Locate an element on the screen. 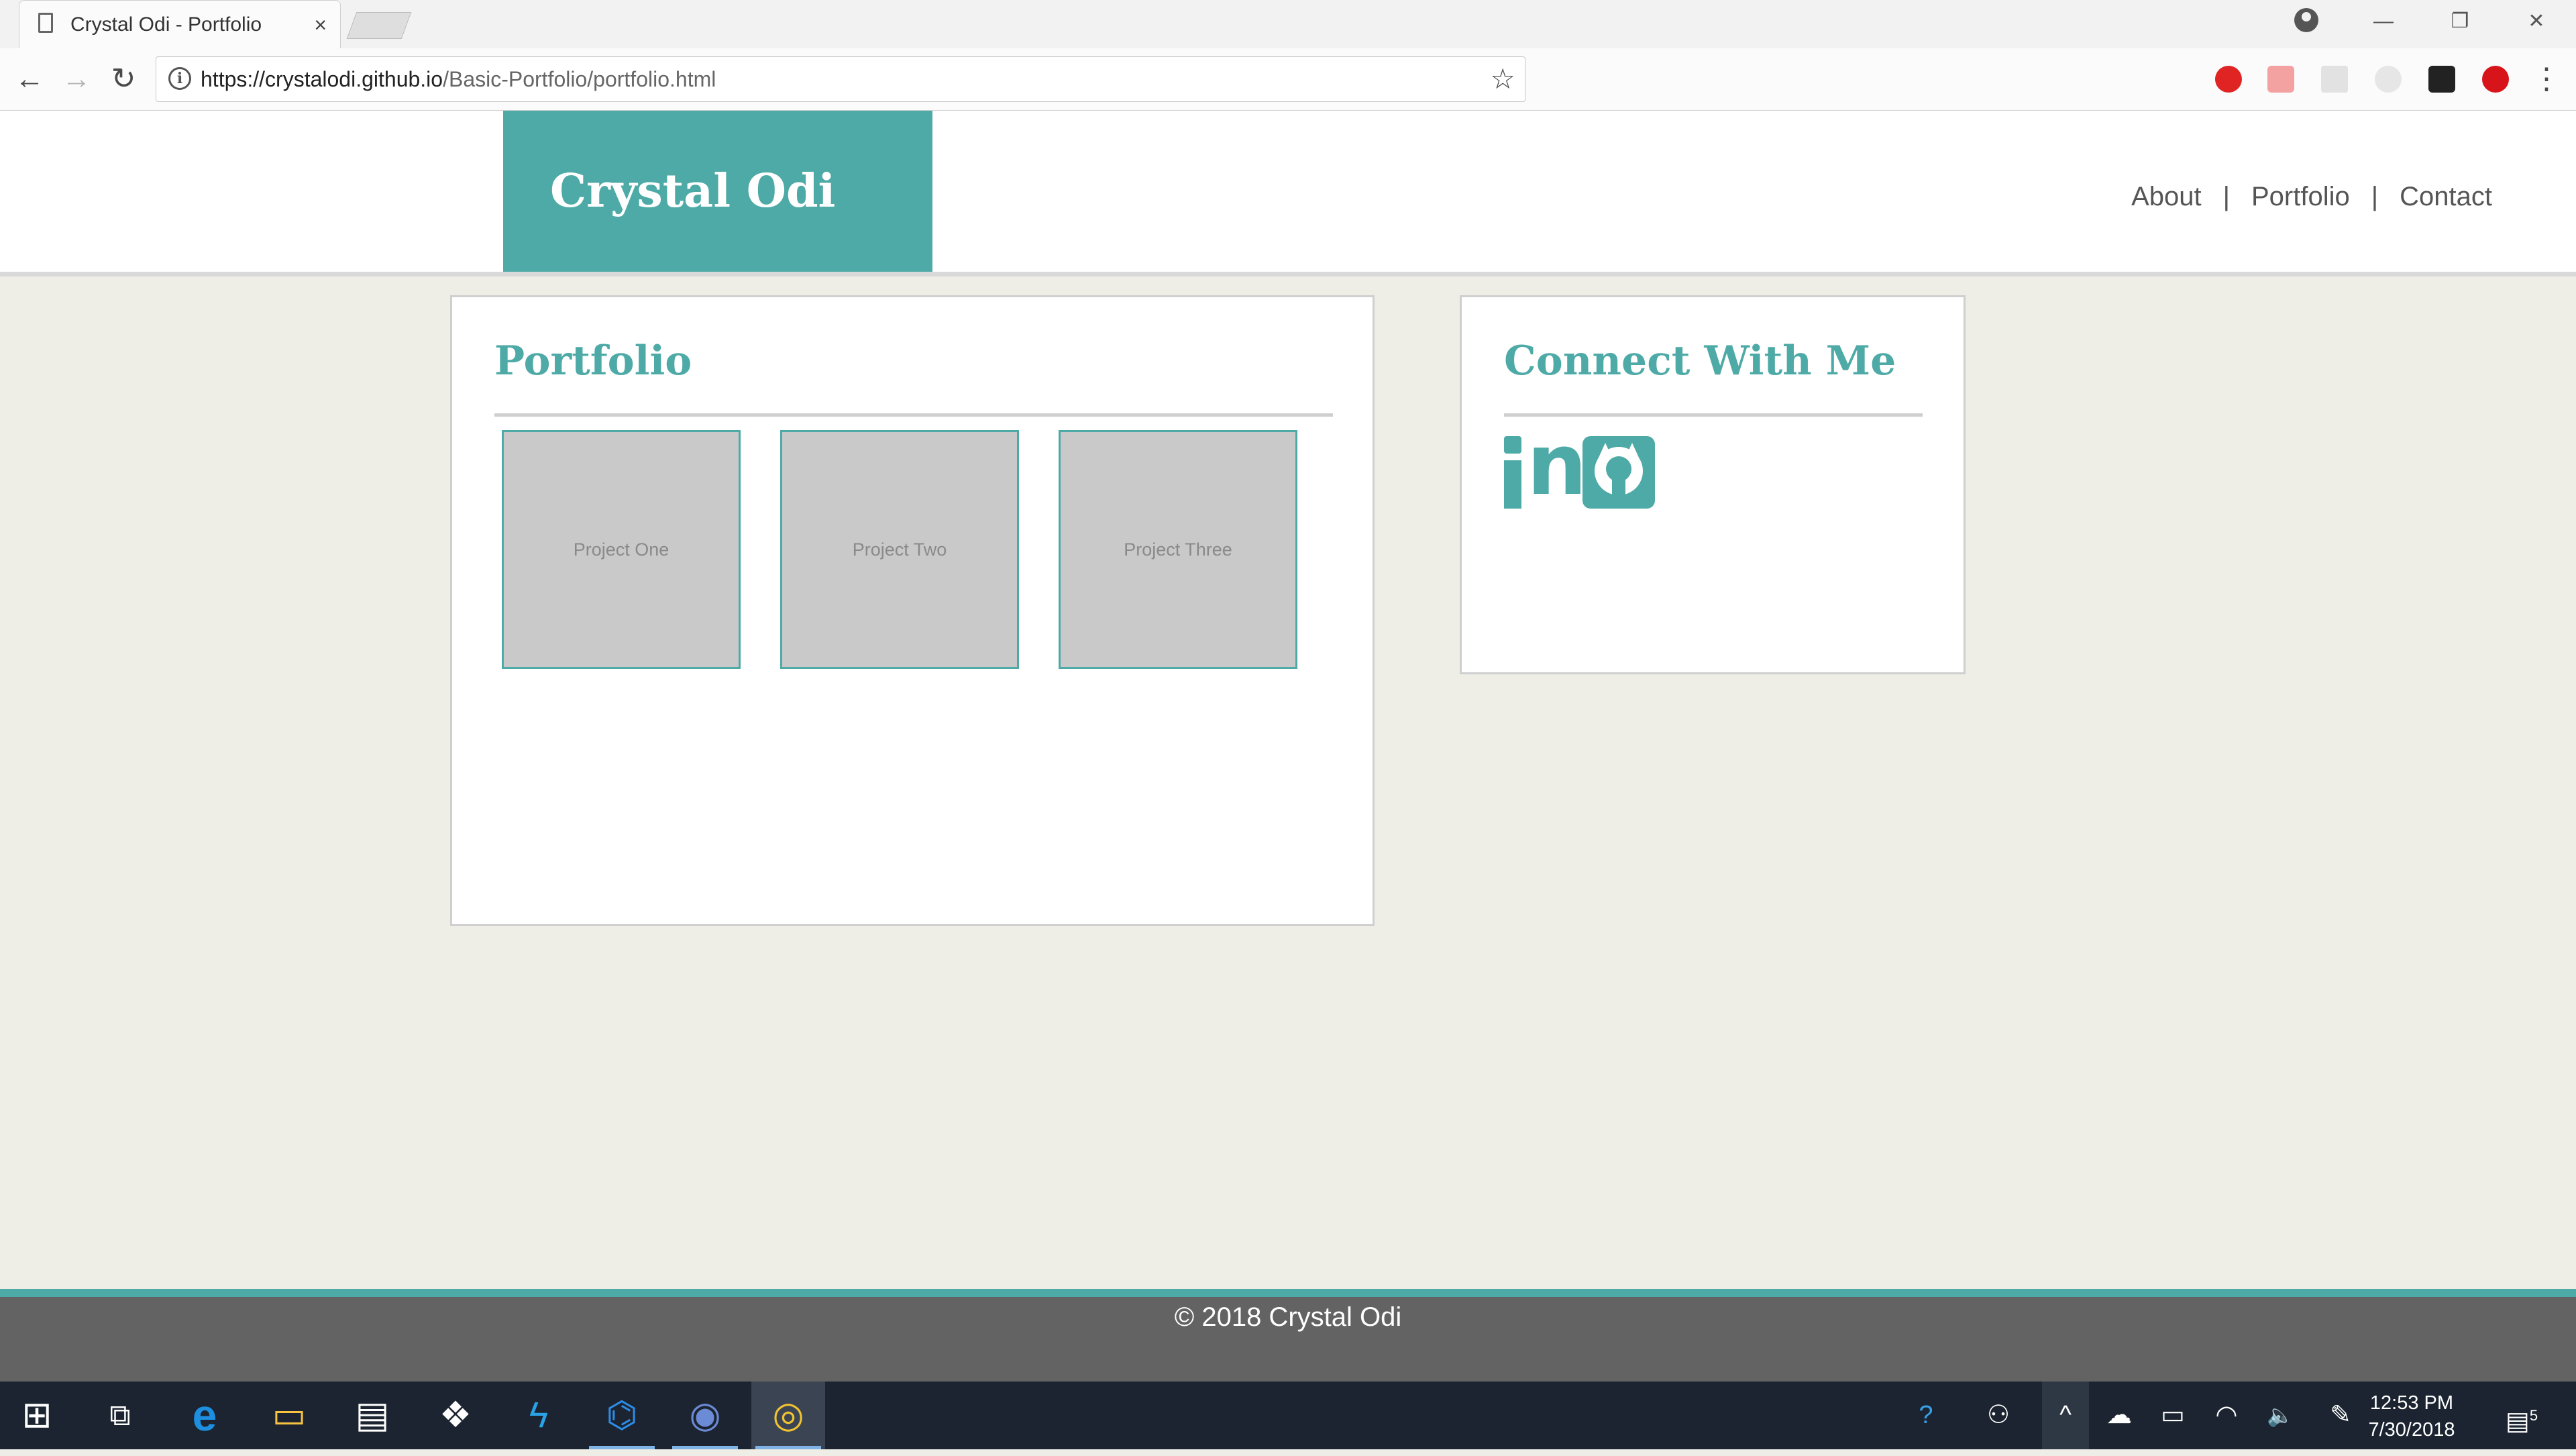 This screenshot has height=1456, width=2576. linkedin-i-stem is located at coordinates (1512, 485).